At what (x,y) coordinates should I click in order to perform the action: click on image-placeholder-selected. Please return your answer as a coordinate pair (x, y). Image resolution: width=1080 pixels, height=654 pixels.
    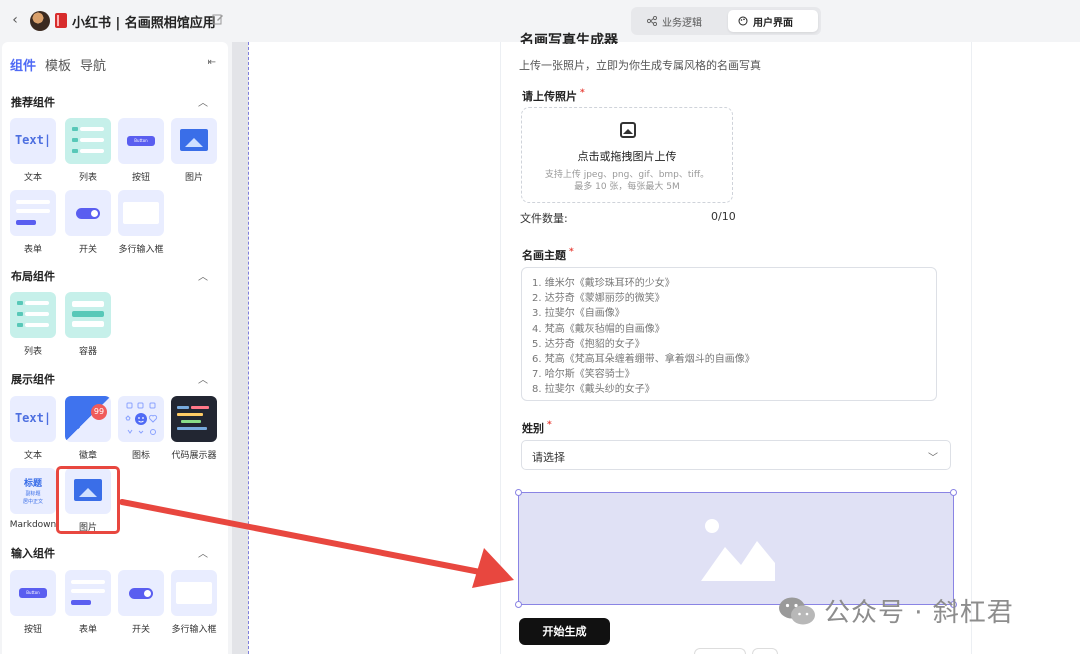
    Looking at the image, I should click on (736, 548).